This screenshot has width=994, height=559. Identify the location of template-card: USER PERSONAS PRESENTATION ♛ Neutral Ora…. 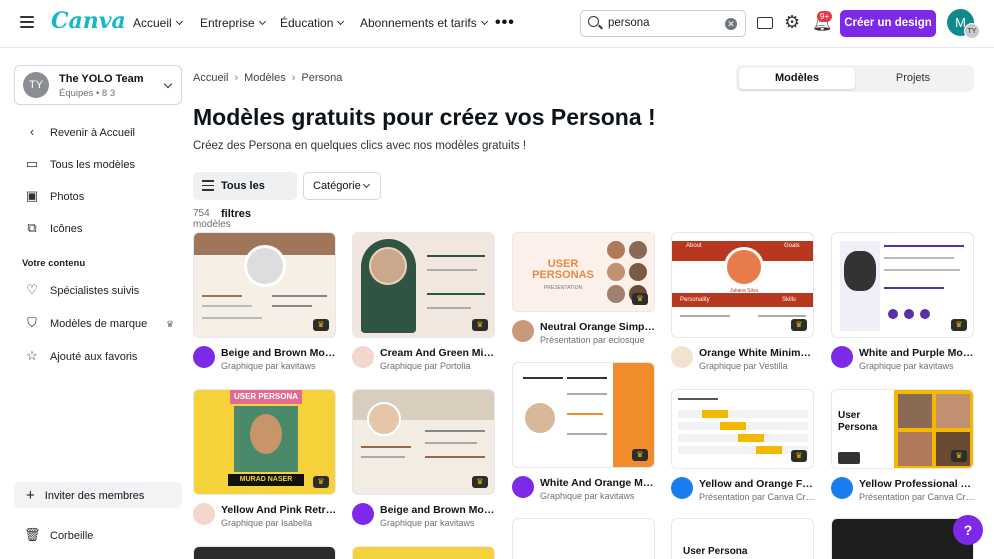
(584, 294).